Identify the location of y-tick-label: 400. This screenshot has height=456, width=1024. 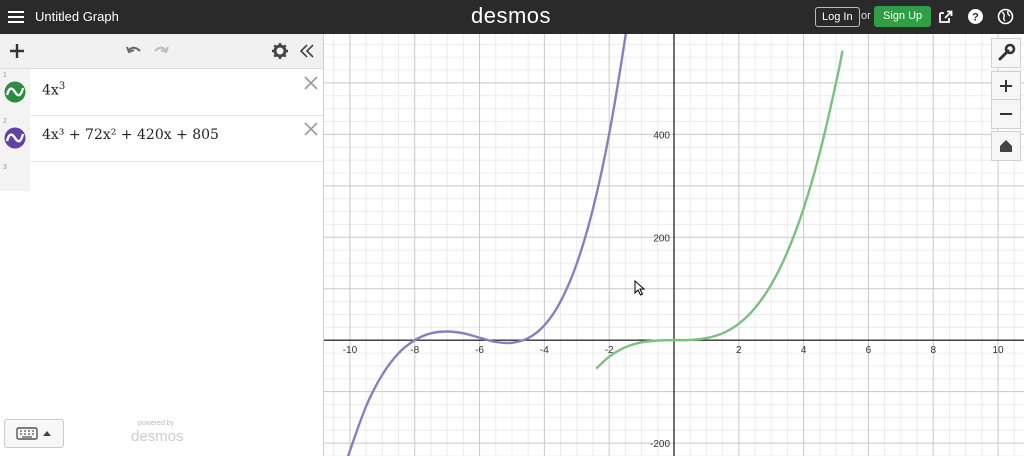
(661, 135).